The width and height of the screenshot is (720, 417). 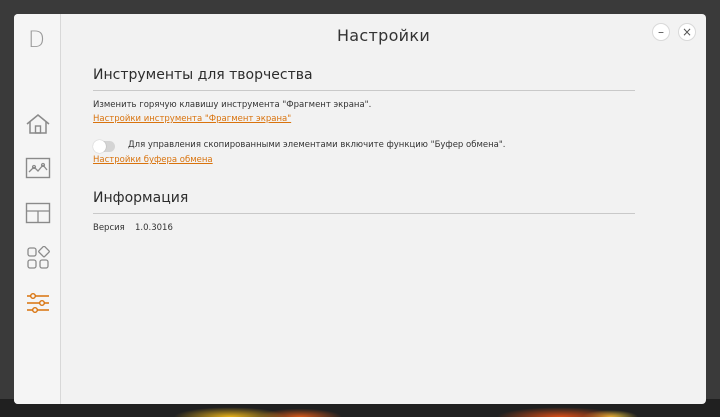 I want to click on minimize-button: –, so click(x=661, y=32).